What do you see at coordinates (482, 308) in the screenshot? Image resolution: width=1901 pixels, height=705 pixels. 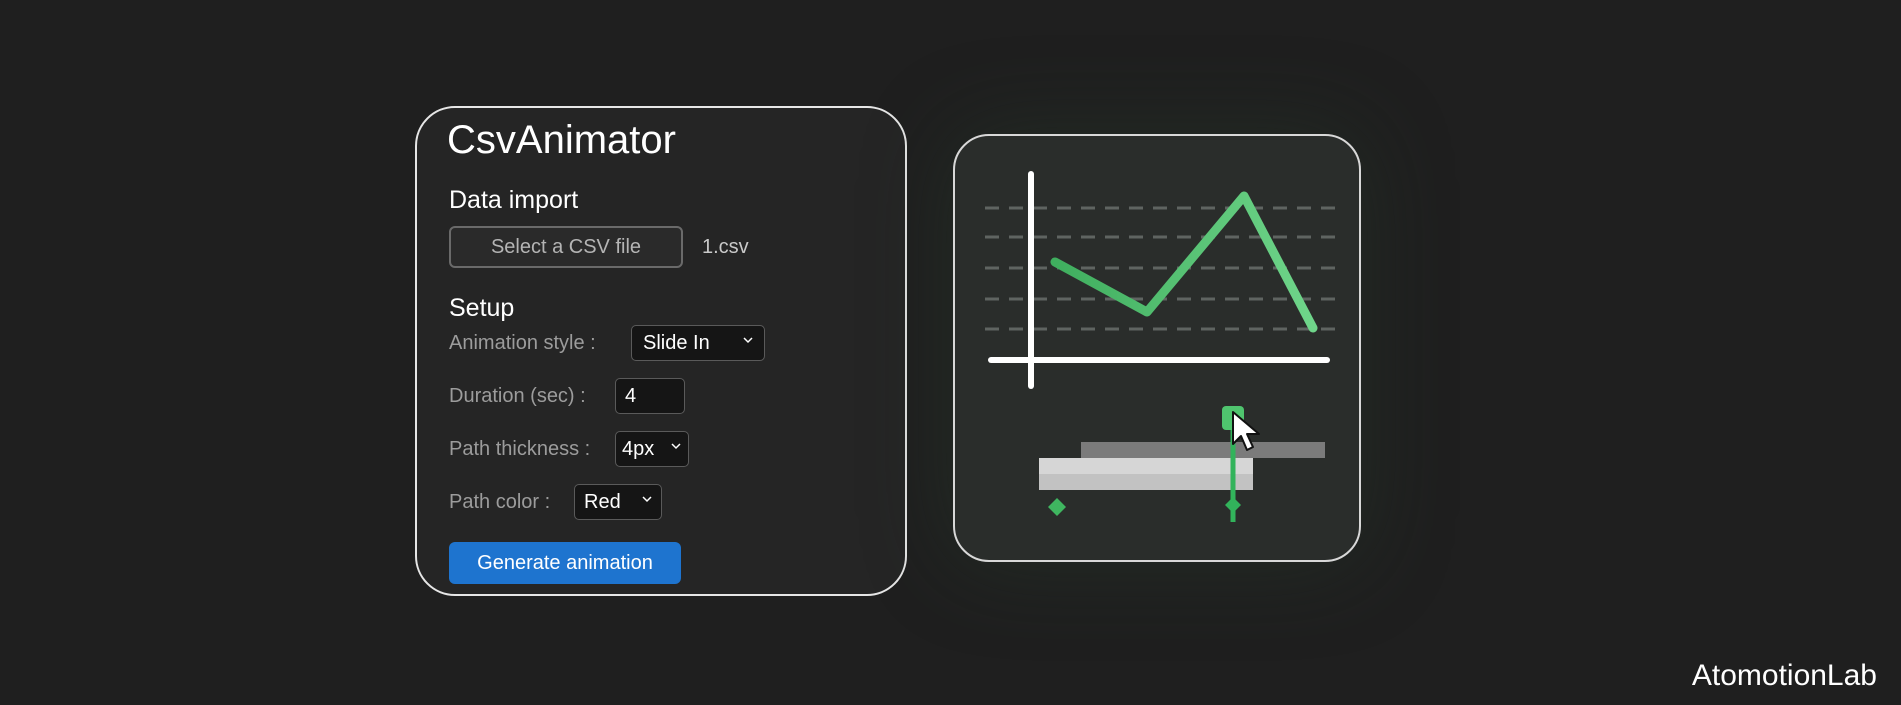 I see `setup-heading: Setup` at bounding box center [482, 308].